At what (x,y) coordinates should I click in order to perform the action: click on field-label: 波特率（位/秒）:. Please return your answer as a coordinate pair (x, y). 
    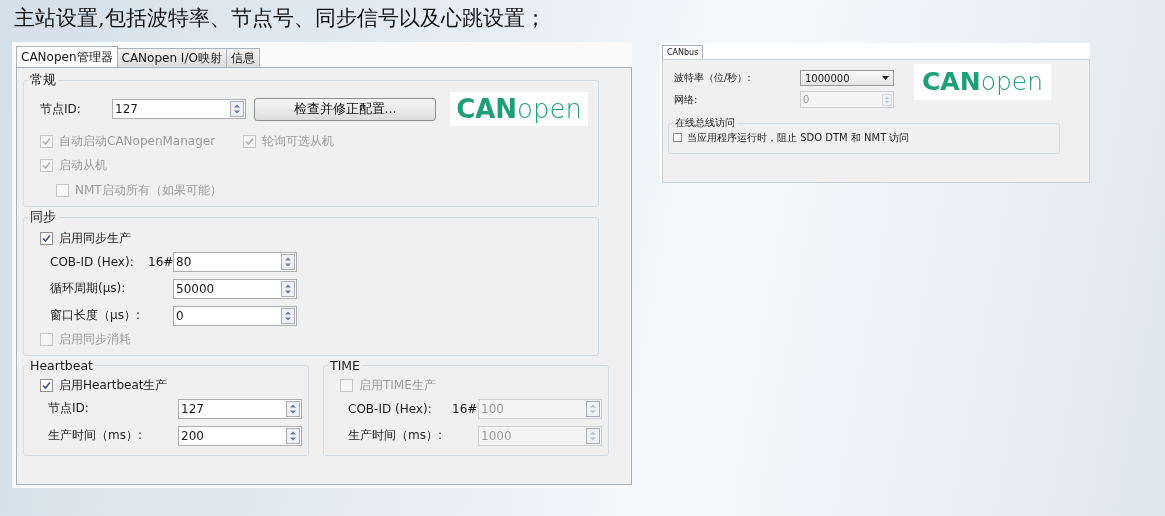
    Looking at the image, I should click on (713, 78).